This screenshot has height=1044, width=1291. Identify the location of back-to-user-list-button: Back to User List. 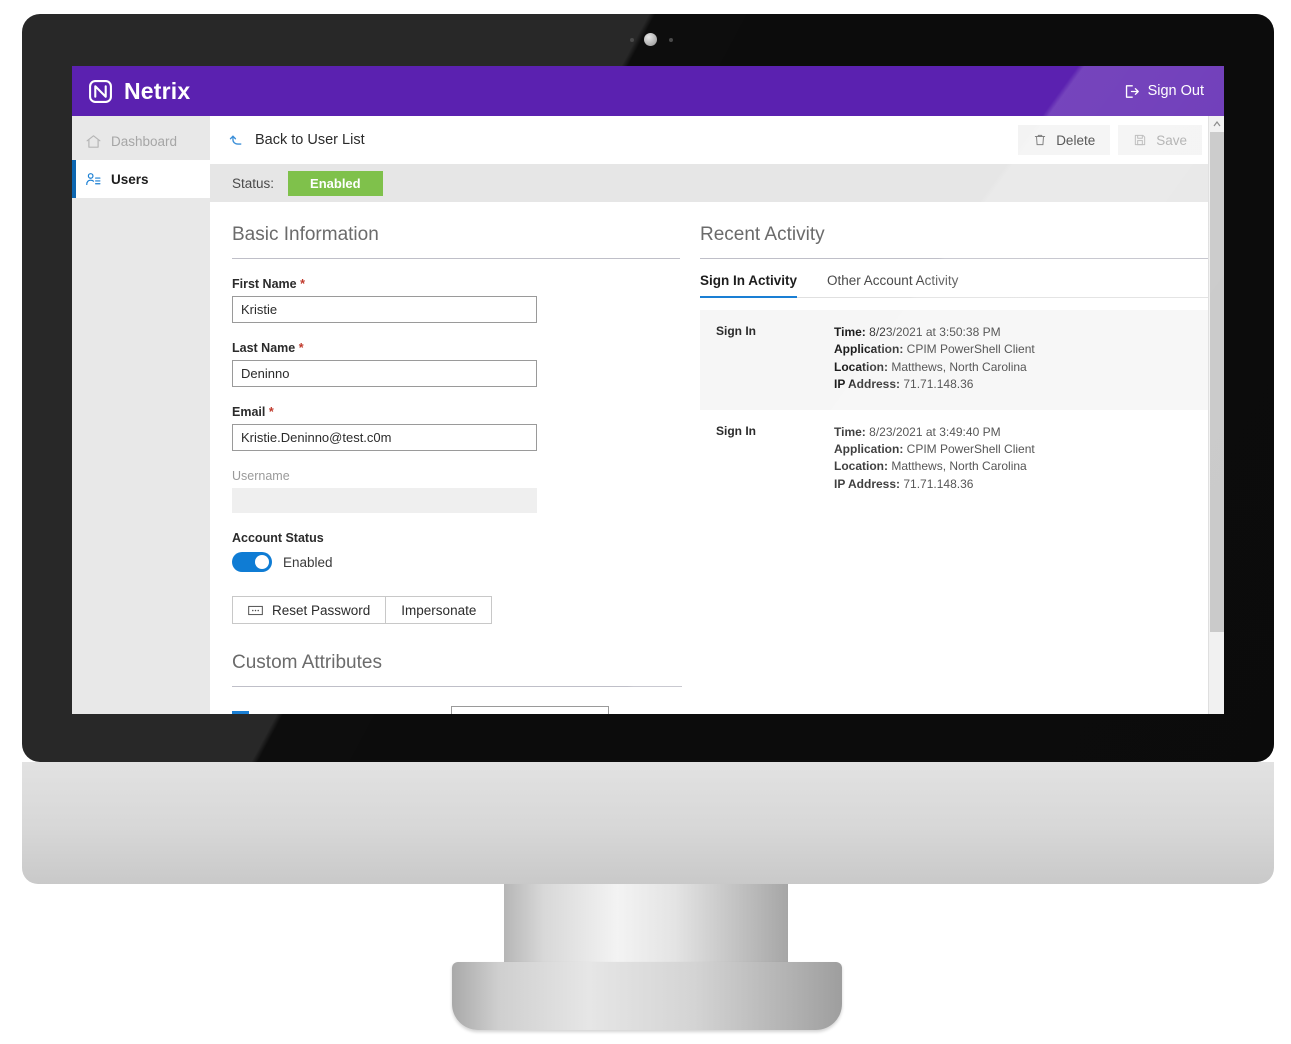
(296, 140).